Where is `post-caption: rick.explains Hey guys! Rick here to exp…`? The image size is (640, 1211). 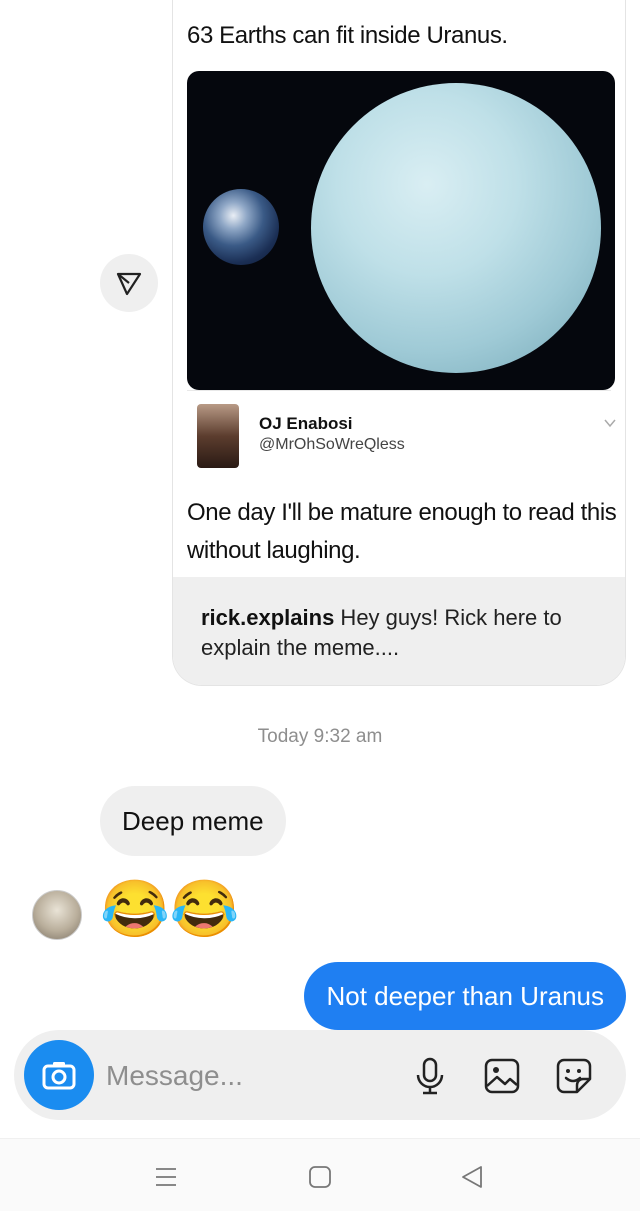
post-caption: rick.explains Hey guys! Rick here to exp… is located at coordinates (399, 631).